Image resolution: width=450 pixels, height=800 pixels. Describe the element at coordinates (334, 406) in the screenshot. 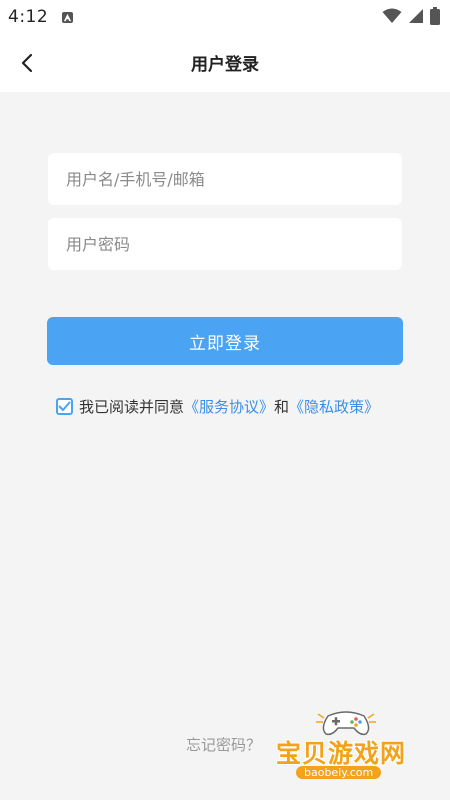

I see `privacy-policy-link: 《隐私政策》` at that location.